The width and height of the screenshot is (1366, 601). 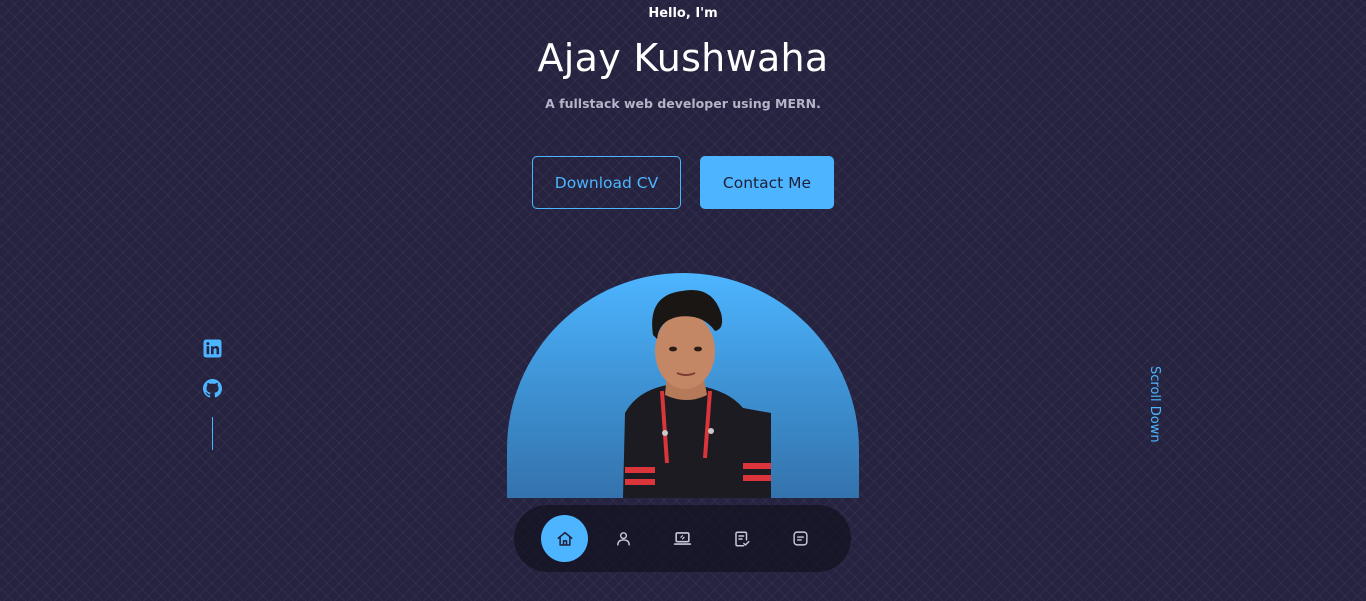 I want to click on nav-about, so click(x=623, y=538).